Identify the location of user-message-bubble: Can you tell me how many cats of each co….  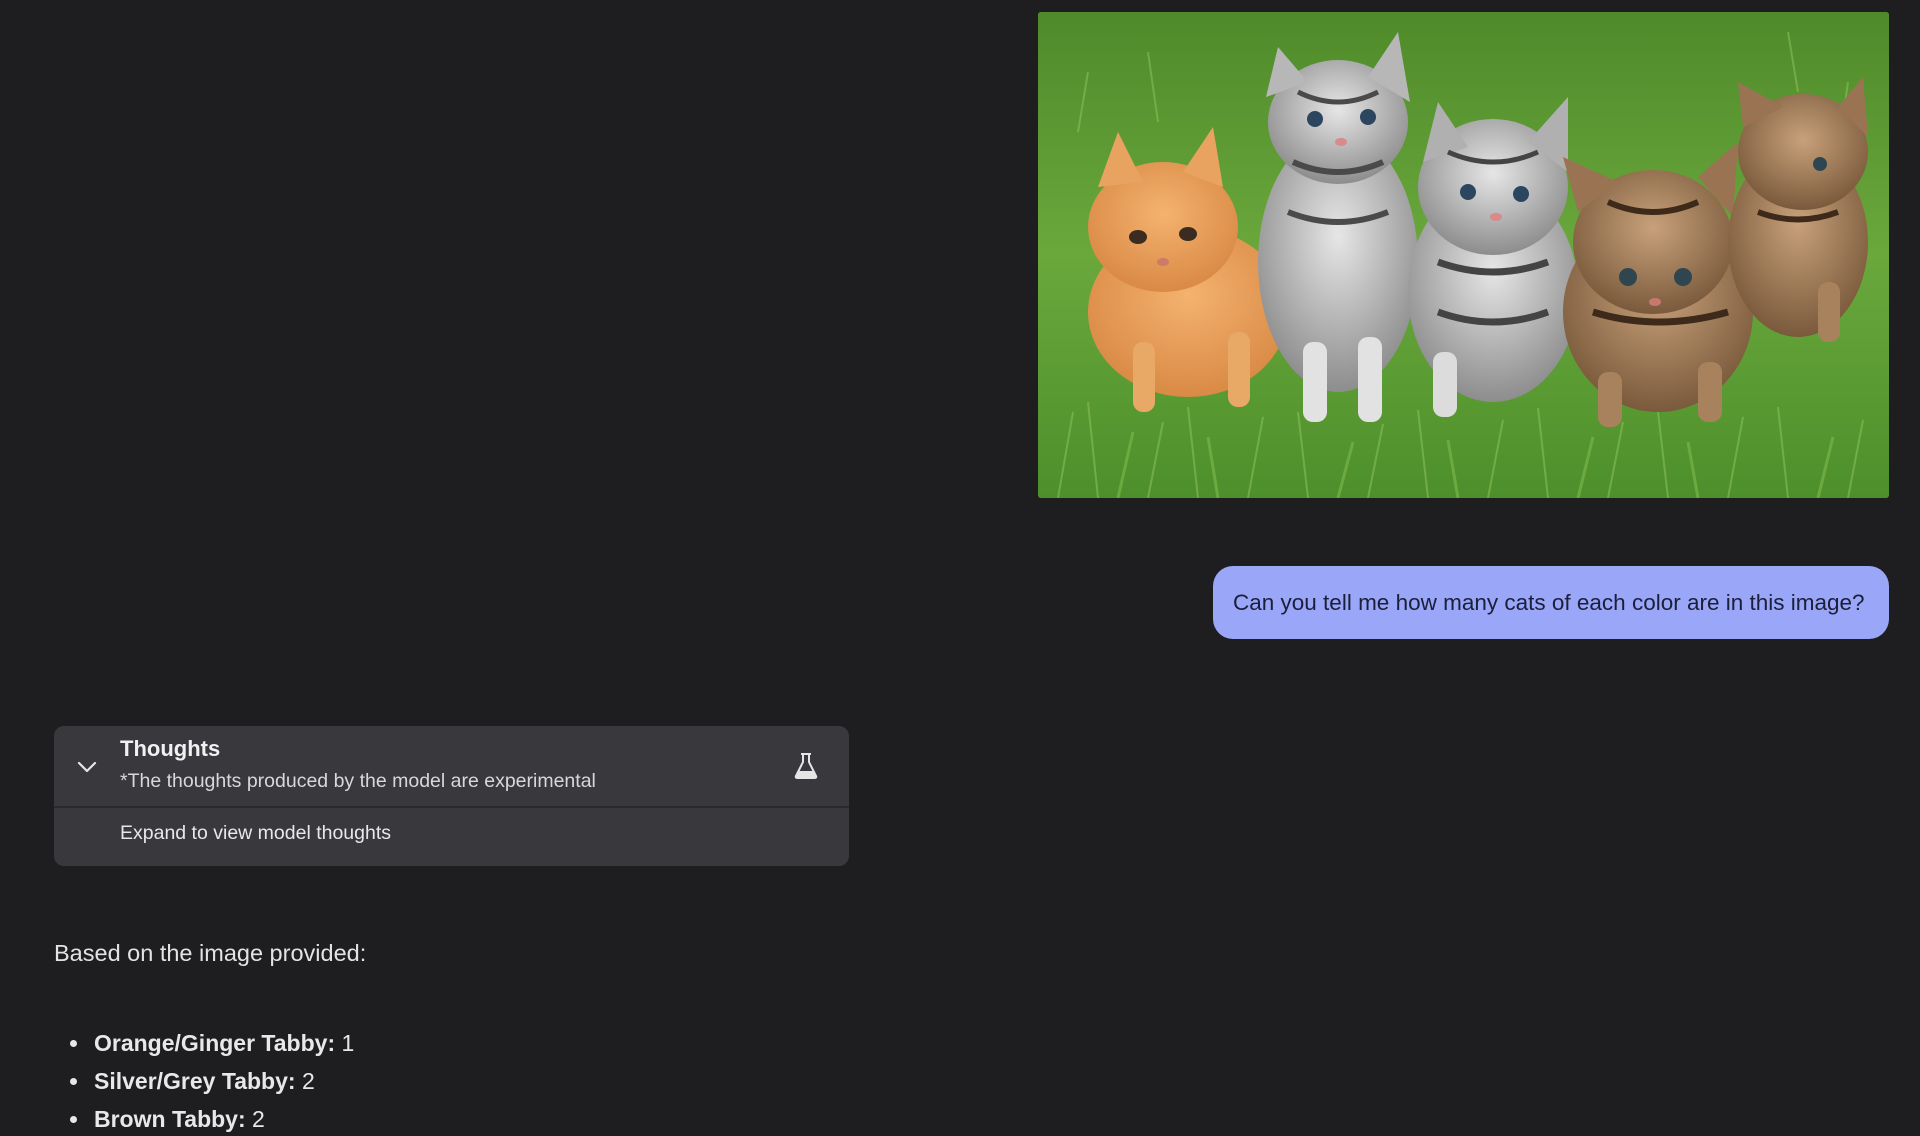
(1551, 602).